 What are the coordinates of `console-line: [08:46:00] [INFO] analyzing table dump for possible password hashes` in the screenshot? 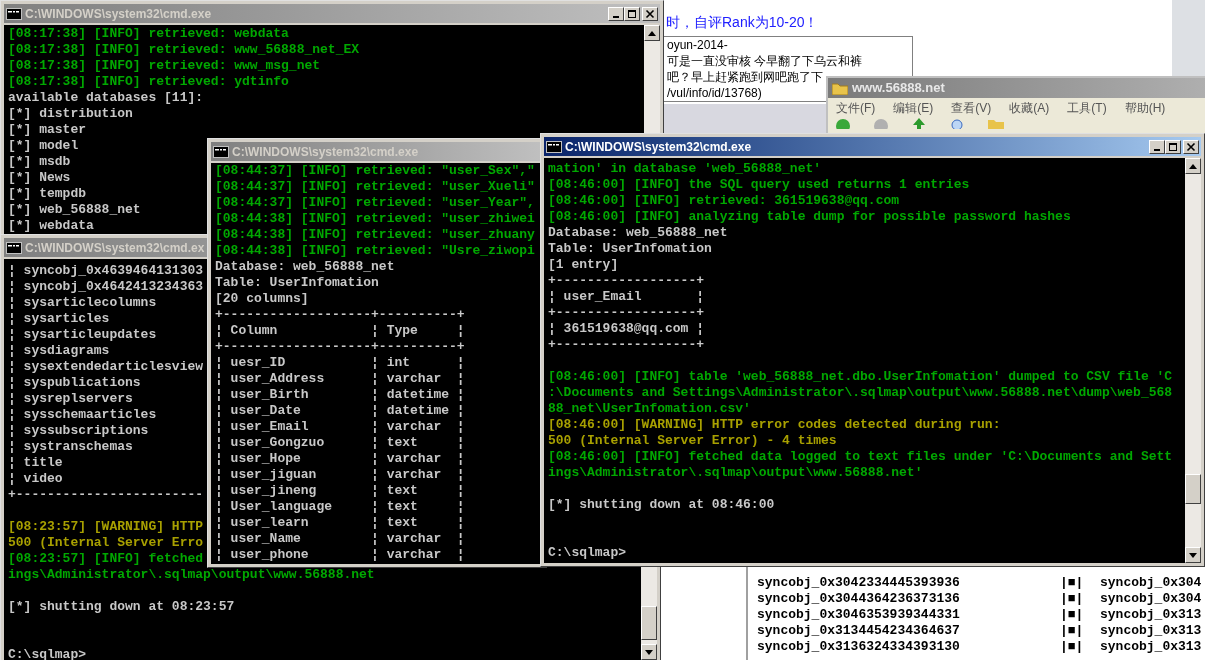 It's located at (809, 217).